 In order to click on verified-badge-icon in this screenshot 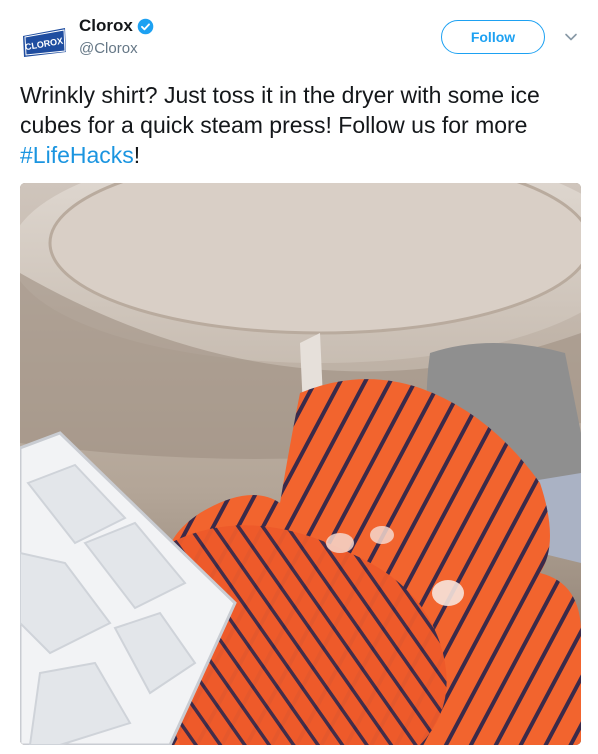, I will do `click(145, 26)`.